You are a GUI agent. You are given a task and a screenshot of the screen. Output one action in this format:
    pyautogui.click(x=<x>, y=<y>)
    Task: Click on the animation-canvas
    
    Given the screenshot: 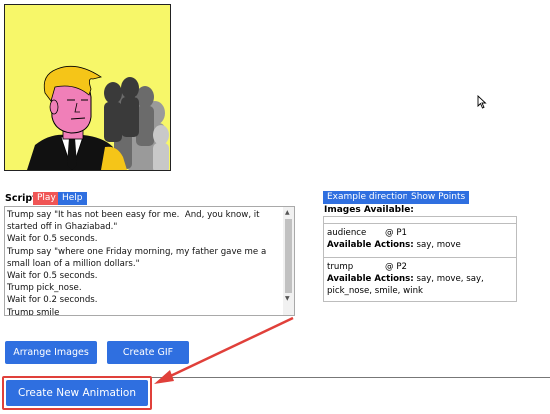 What is the action you would take?
    pyautogui.click(x=87, y=87)
    